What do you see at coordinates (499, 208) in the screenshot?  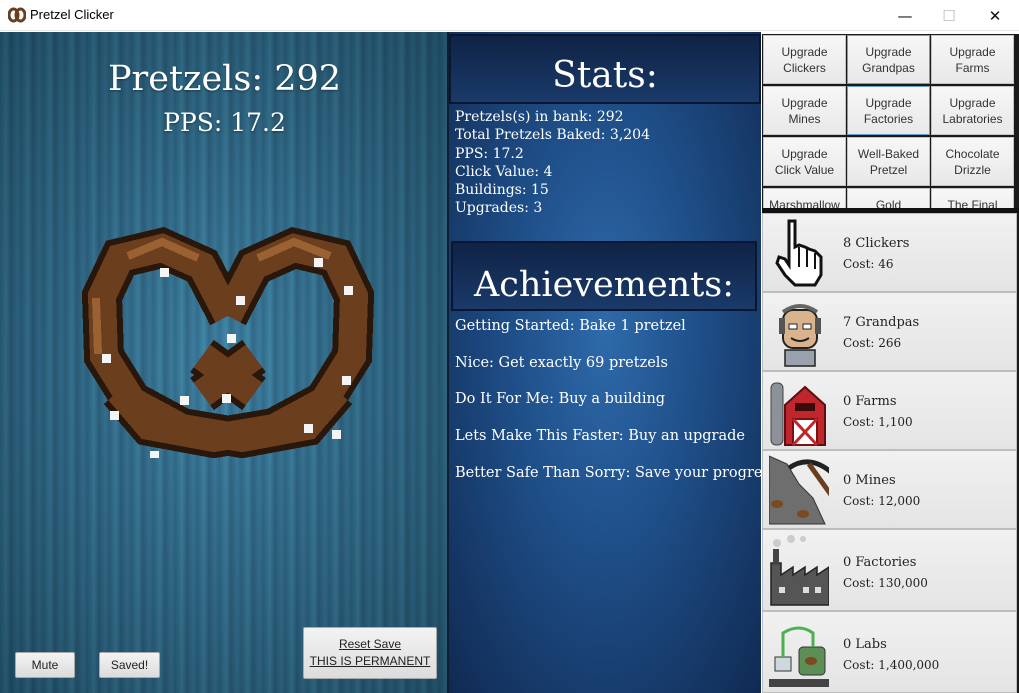 I see `stat-upgrades: Upgrades: 3` at bounding box center [499, 208].